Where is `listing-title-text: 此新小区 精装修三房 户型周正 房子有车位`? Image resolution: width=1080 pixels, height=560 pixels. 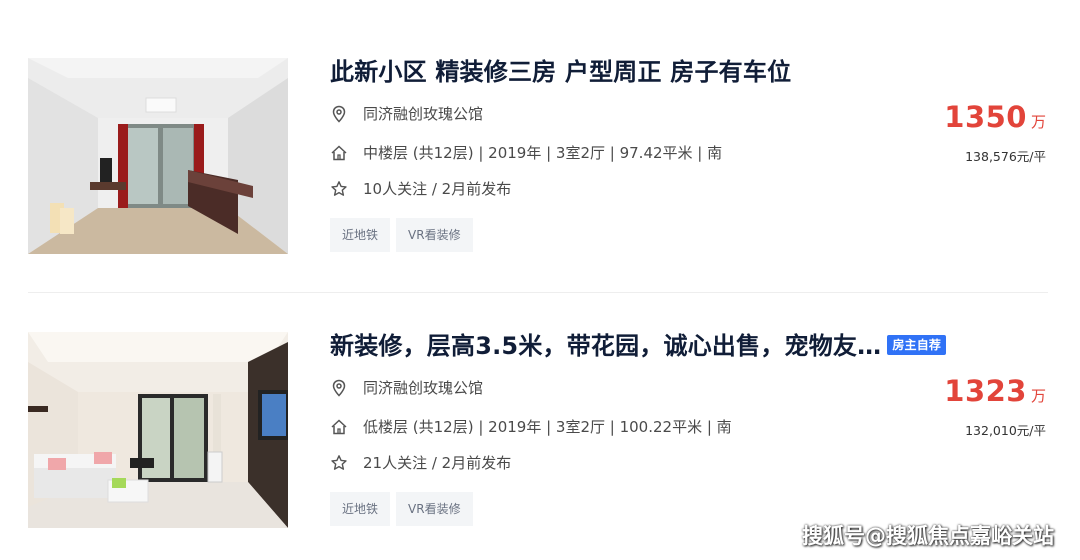
listing-title-text: 此新小区 精装修三房 户型周正 房子有车位 is located at coordinates (560, 72).